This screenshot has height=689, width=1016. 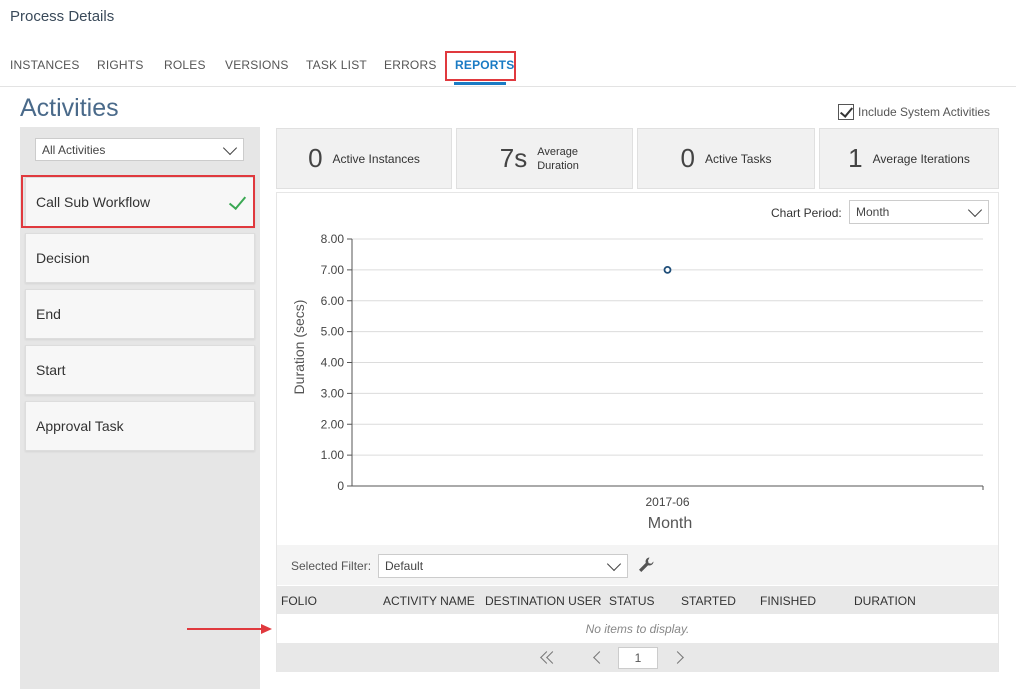 I want to click on filter-select: Default, so click(x=503, y=566).